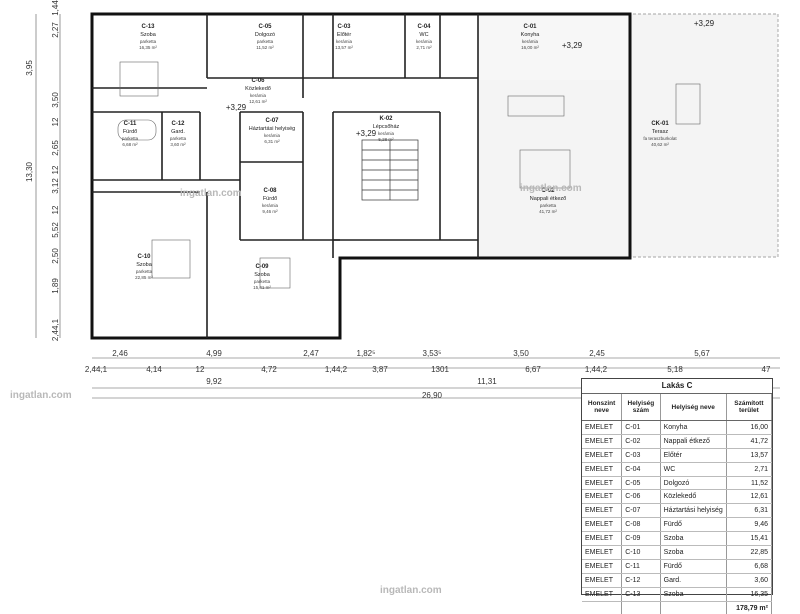 This screenshot has width=800, height=614. What do you see at coordinates (749, 497) in the screenshot?
I see `legend-cell-area: 12,61` at bounding box center [749, 497].